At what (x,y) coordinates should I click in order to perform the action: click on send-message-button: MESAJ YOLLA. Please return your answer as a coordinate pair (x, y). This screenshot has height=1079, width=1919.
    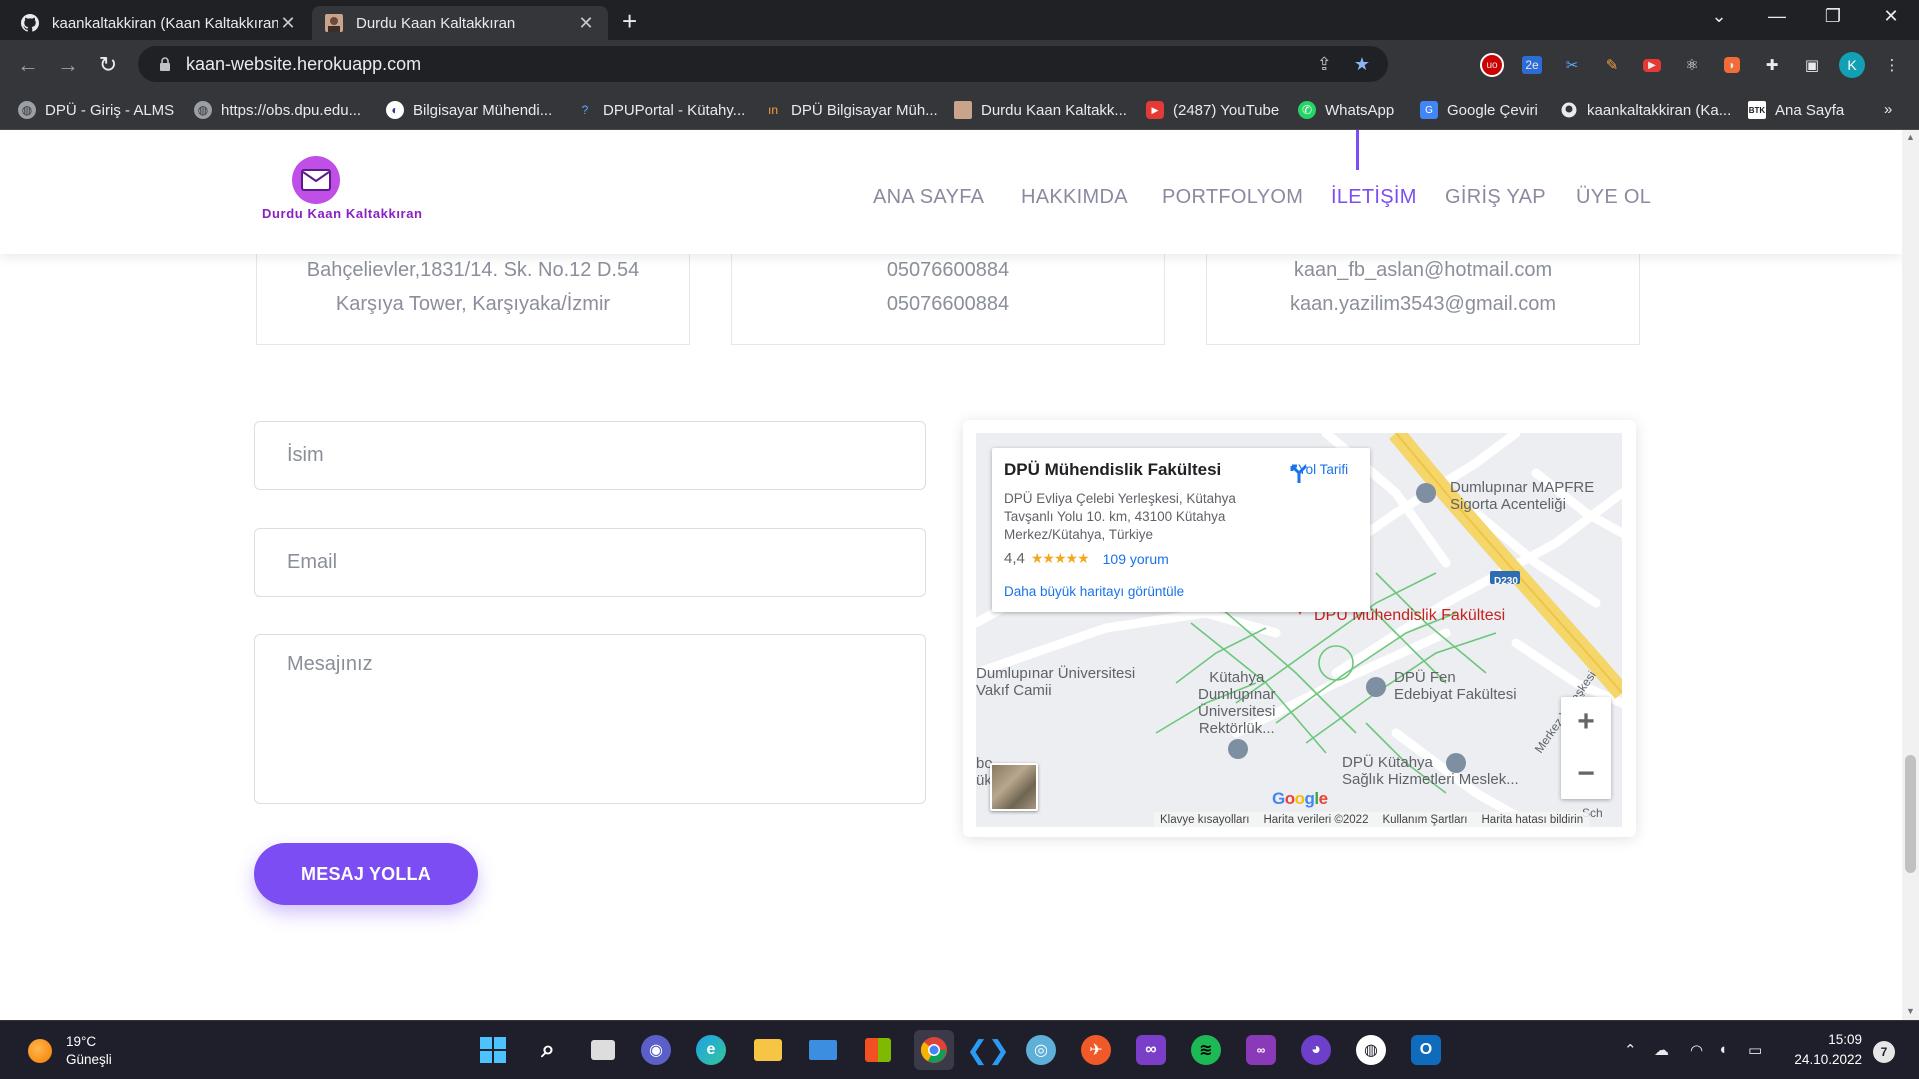
    Looking at the image, I should click on (366, 874).